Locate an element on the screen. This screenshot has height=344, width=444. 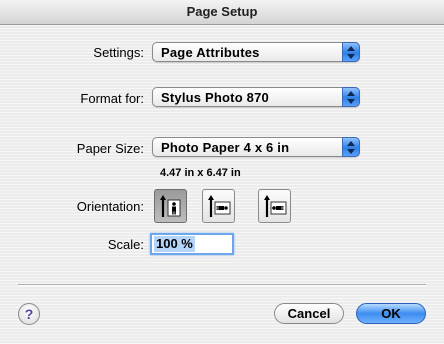
dialog-title: Page Setup is located at coordinates (222, 11).